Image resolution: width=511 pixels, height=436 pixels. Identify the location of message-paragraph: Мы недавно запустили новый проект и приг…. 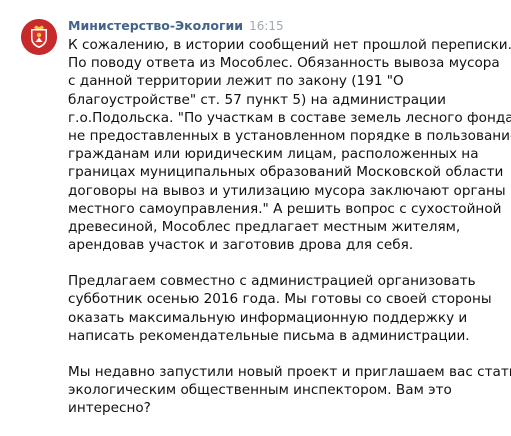
(289, 390).